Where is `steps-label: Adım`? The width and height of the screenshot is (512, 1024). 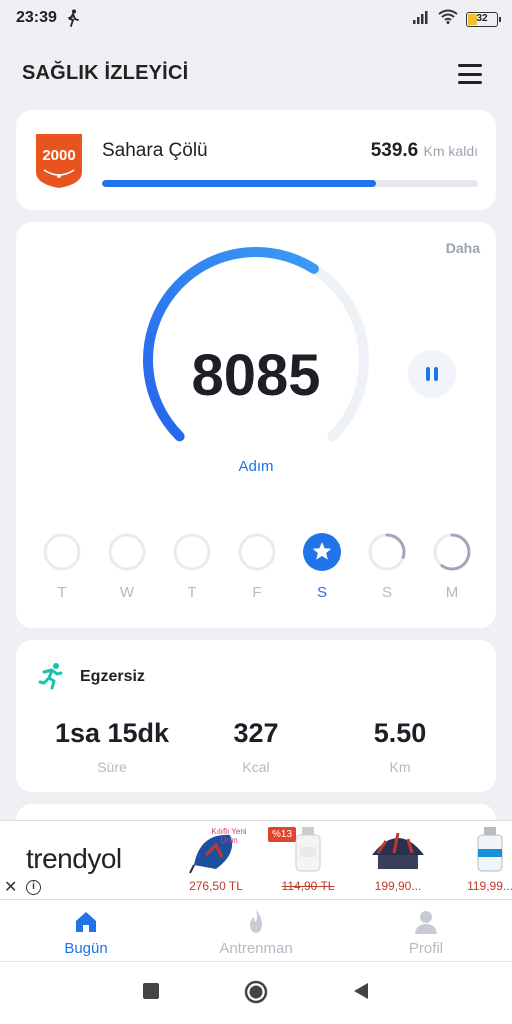
steps-label: Adım is located at coordinates (256, 466).